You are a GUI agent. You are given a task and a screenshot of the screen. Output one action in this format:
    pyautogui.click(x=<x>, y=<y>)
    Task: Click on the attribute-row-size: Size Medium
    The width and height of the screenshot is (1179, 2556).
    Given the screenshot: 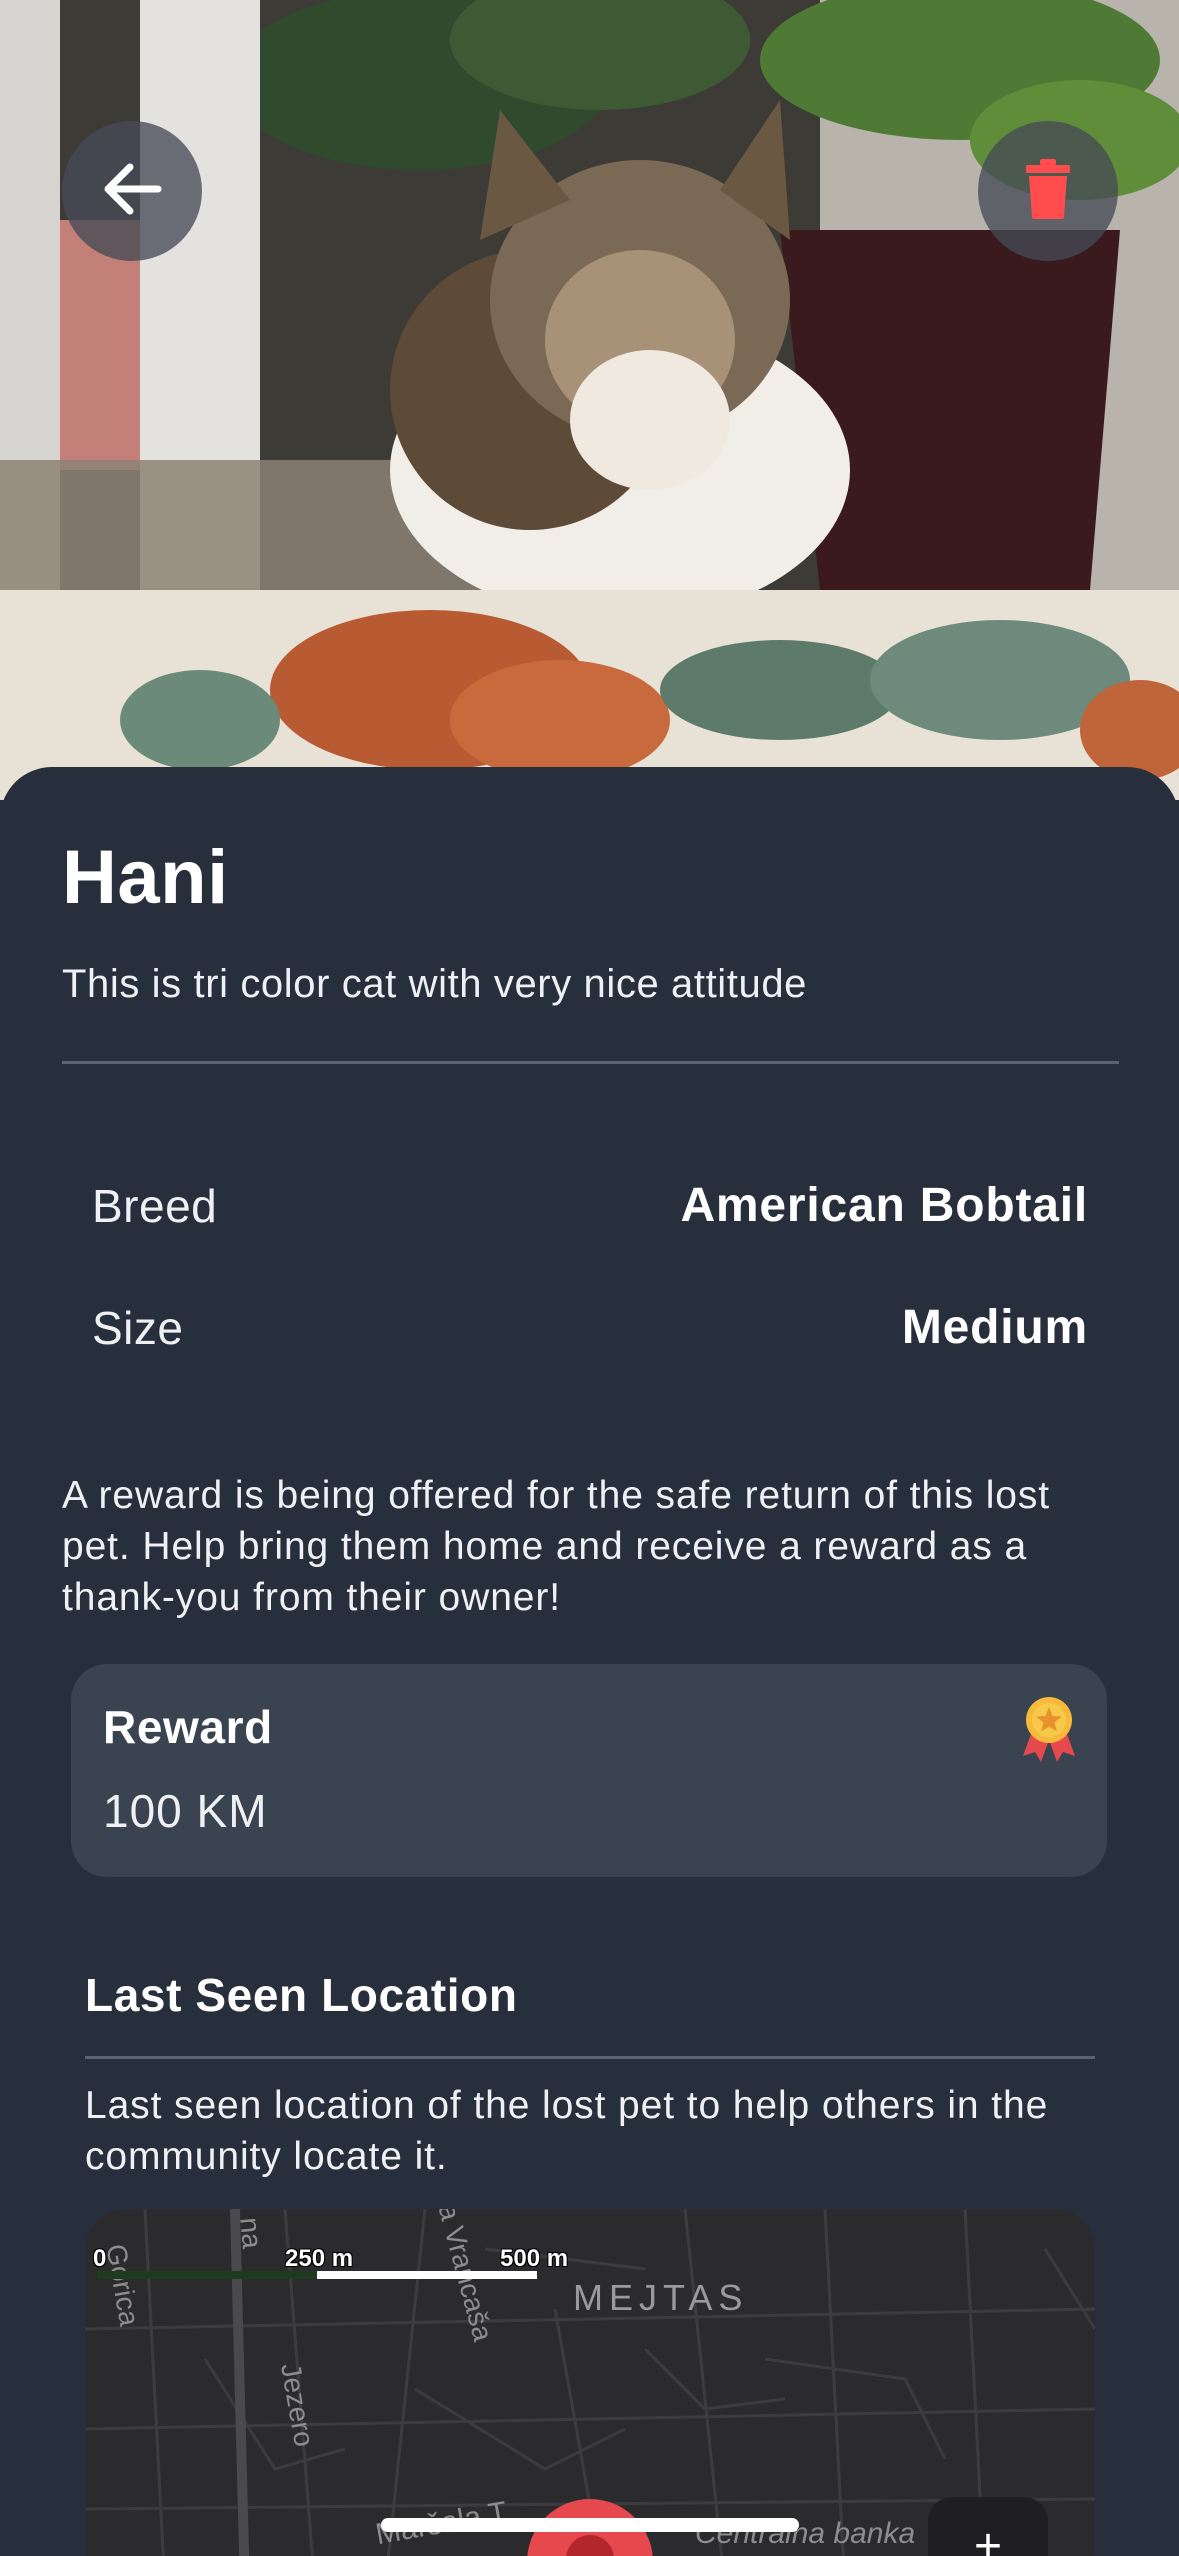 What is the action you would take?
    pyautogui.click(x=590, y=1327)
    